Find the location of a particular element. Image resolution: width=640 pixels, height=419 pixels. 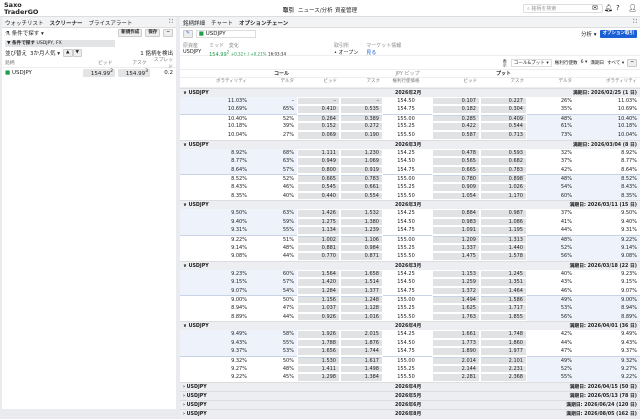

tab-screener: スクリーナー is located at coordinates (66, 23).